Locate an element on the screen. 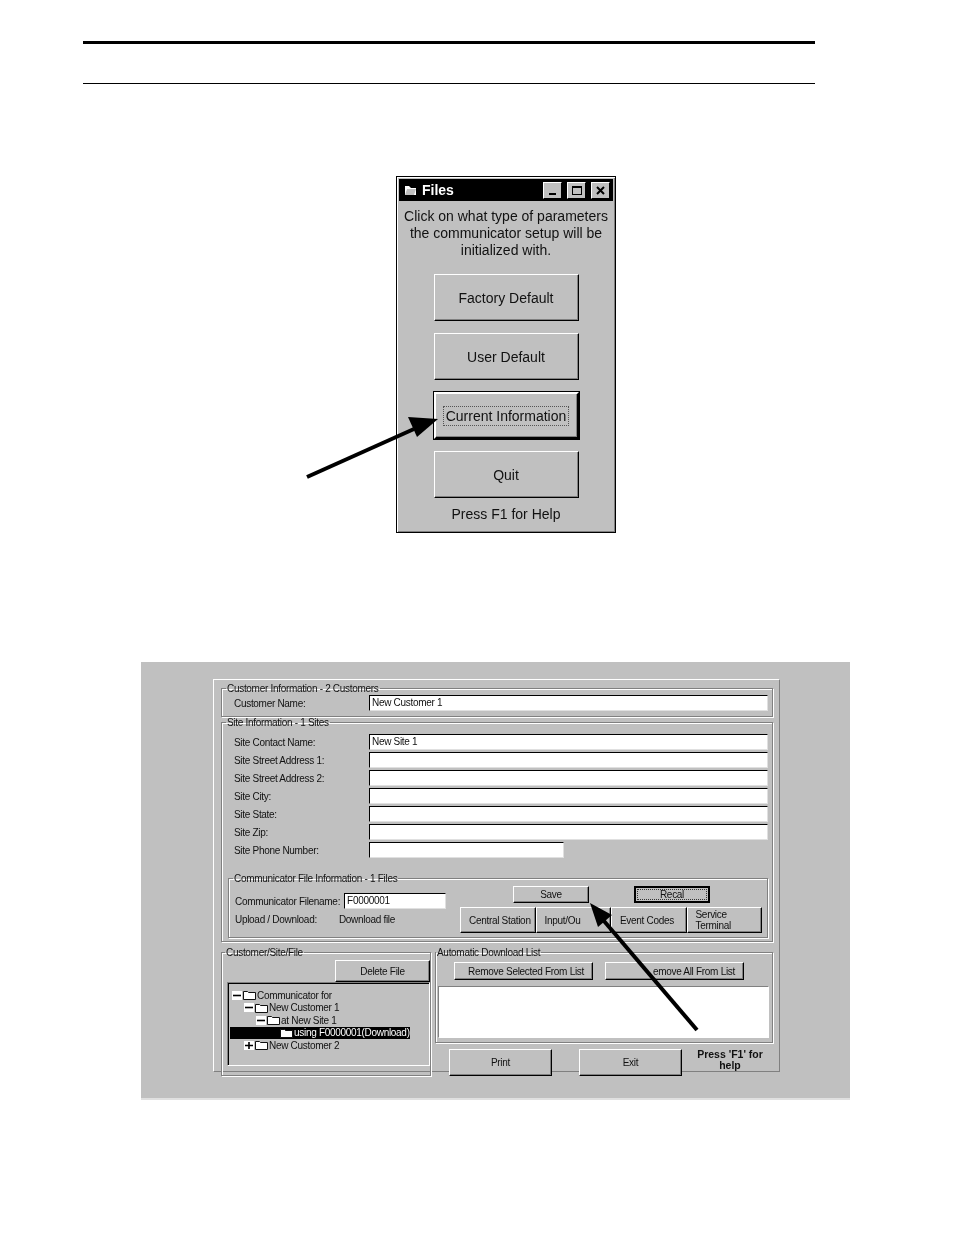 The image size is (954, 1235). option-button: Factory Default is located at coordinates (506, 297).